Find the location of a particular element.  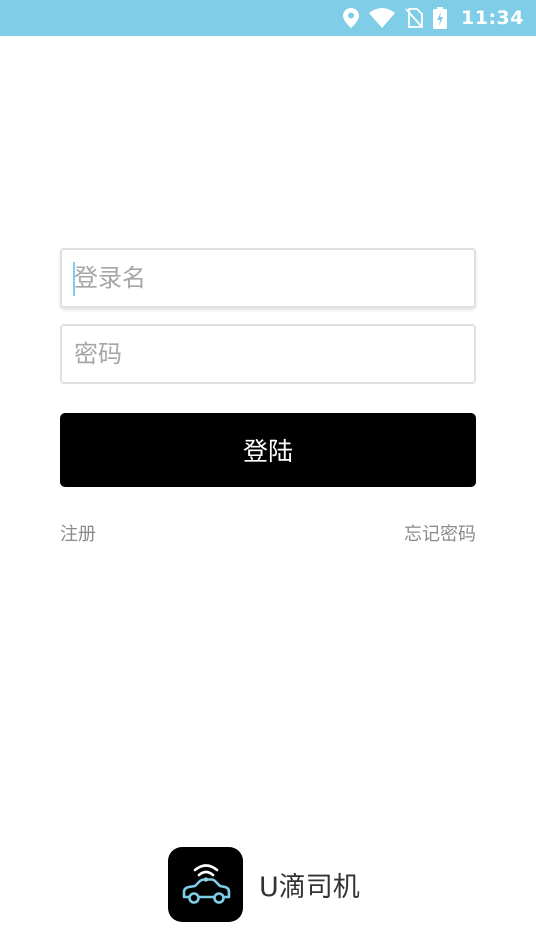

text-cursor is located at coordinates (74, 279).